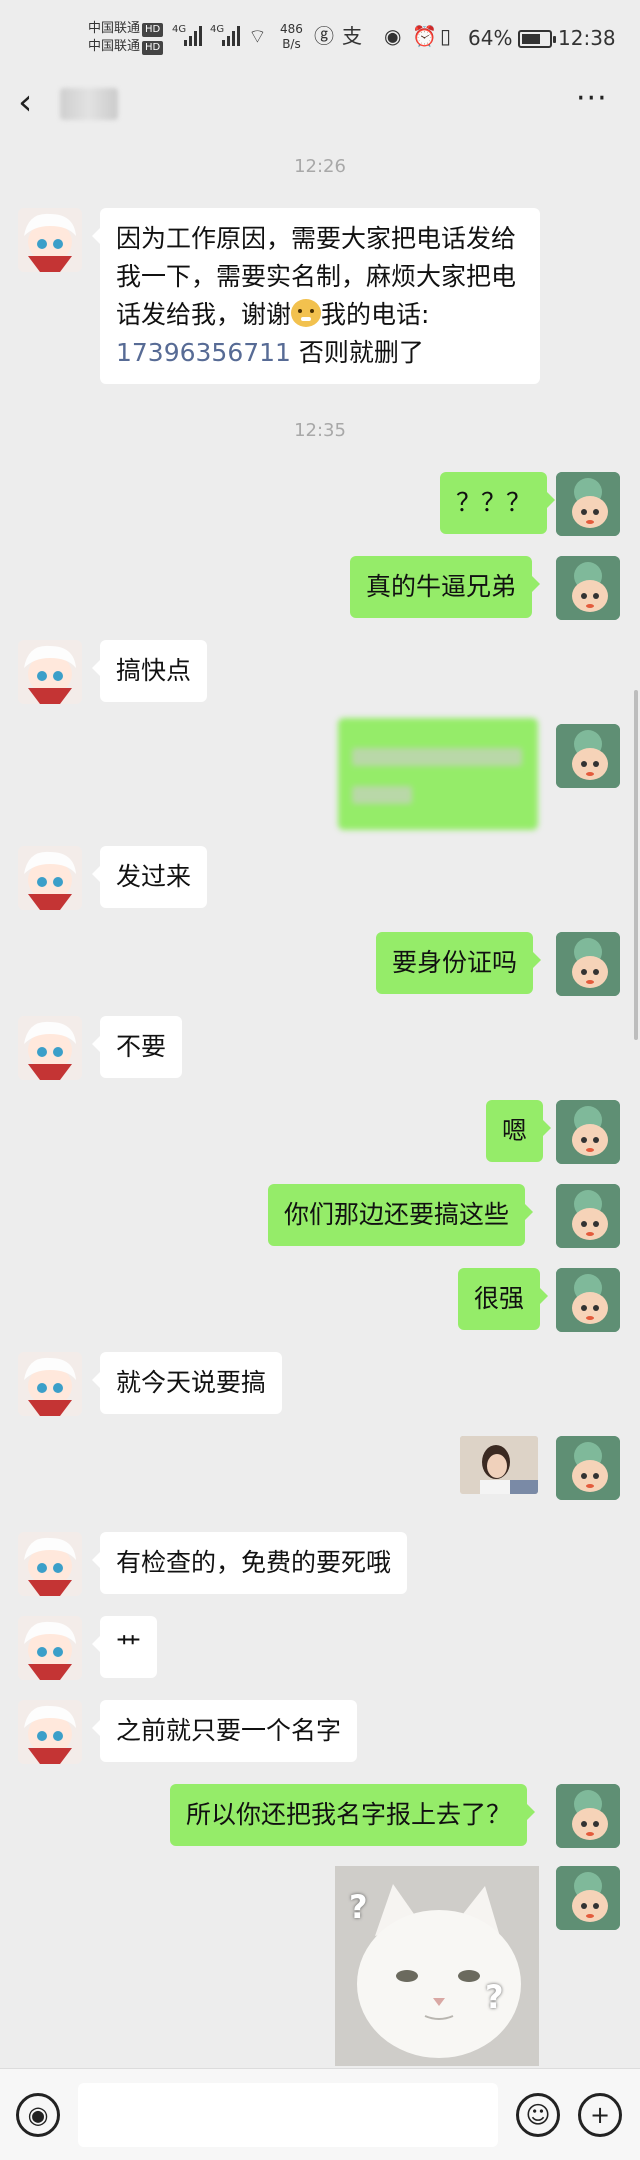 The image size is (640, 2160). I want to click on message-text: 真的牛逼兄弟, so click(441, 586).